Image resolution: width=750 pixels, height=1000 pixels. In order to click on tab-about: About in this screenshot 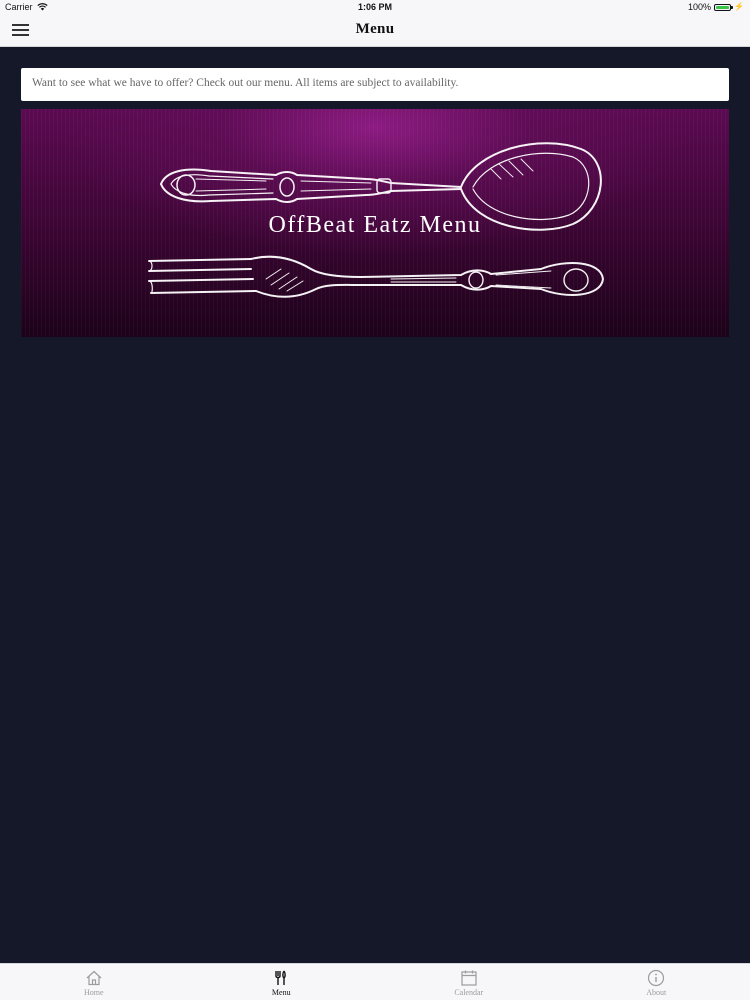, I will do `click(656, 982)`.